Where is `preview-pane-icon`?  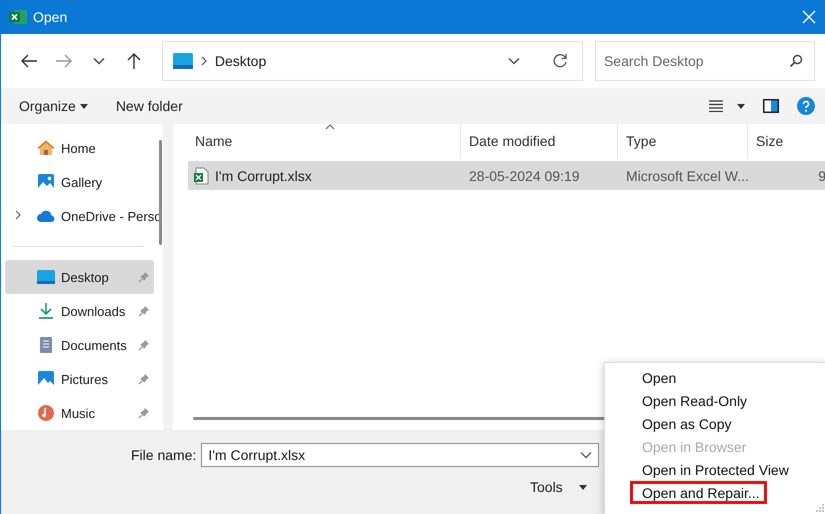 preview-pane-icon is located at coordinates (771, 106).